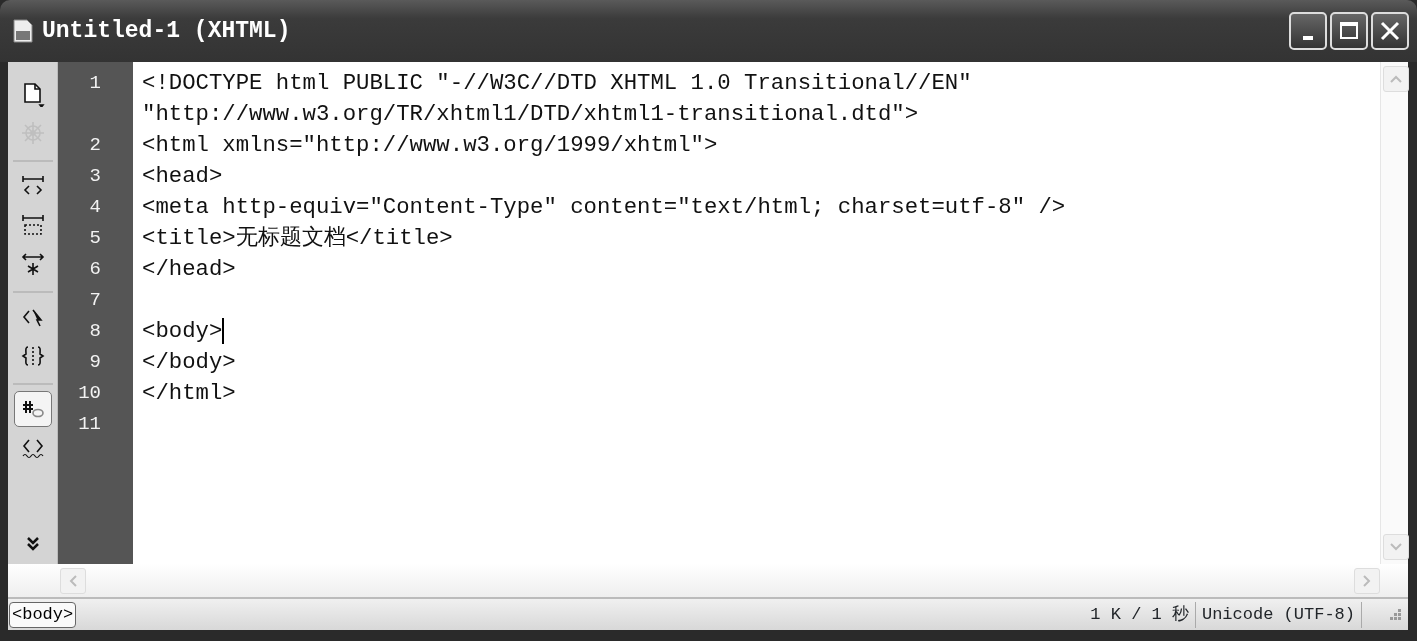 The height and width of the screenshot is (641, 1417). I want to click on line-numbers-button, so click(32, 409).